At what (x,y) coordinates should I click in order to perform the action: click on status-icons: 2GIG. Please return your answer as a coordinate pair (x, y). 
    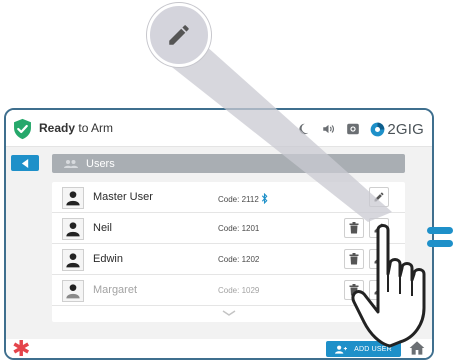
    Looking at the image, I should click on (359, 129).